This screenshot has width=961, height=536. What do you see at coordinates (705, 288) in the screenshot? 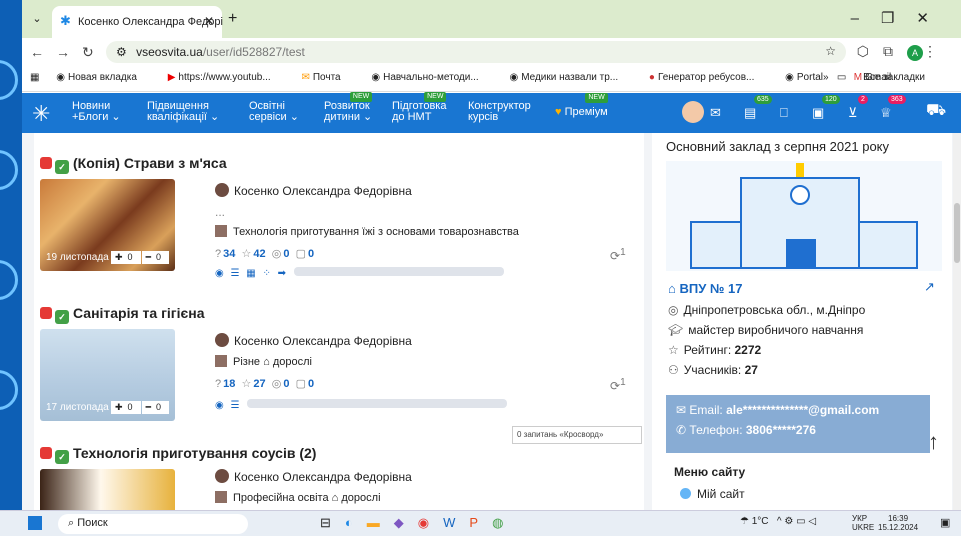
I see `institution-name: ⌂ ВПУ № 17` at bounding box center [705, 288].